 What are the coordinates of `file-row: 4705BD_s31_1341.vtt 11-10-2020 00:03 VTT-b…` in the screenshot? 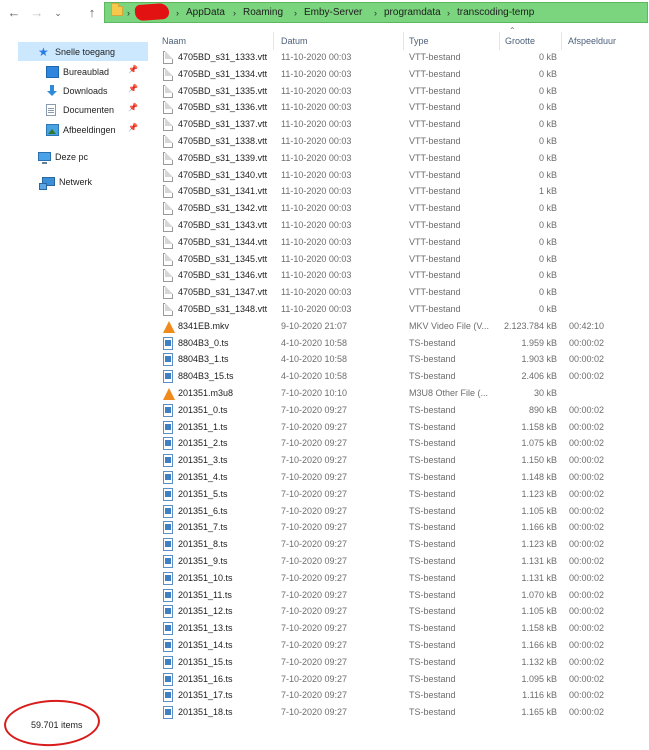 It's located at (386, 191).